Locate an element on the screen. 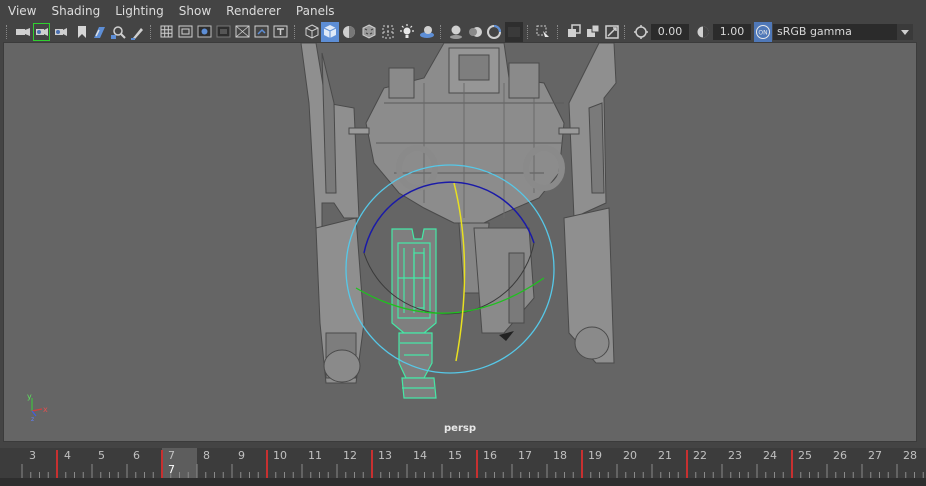 Image resolution: width=926 pixels, height=486 pixels. timeline-label: 12 is located at coordinates (350, 455).